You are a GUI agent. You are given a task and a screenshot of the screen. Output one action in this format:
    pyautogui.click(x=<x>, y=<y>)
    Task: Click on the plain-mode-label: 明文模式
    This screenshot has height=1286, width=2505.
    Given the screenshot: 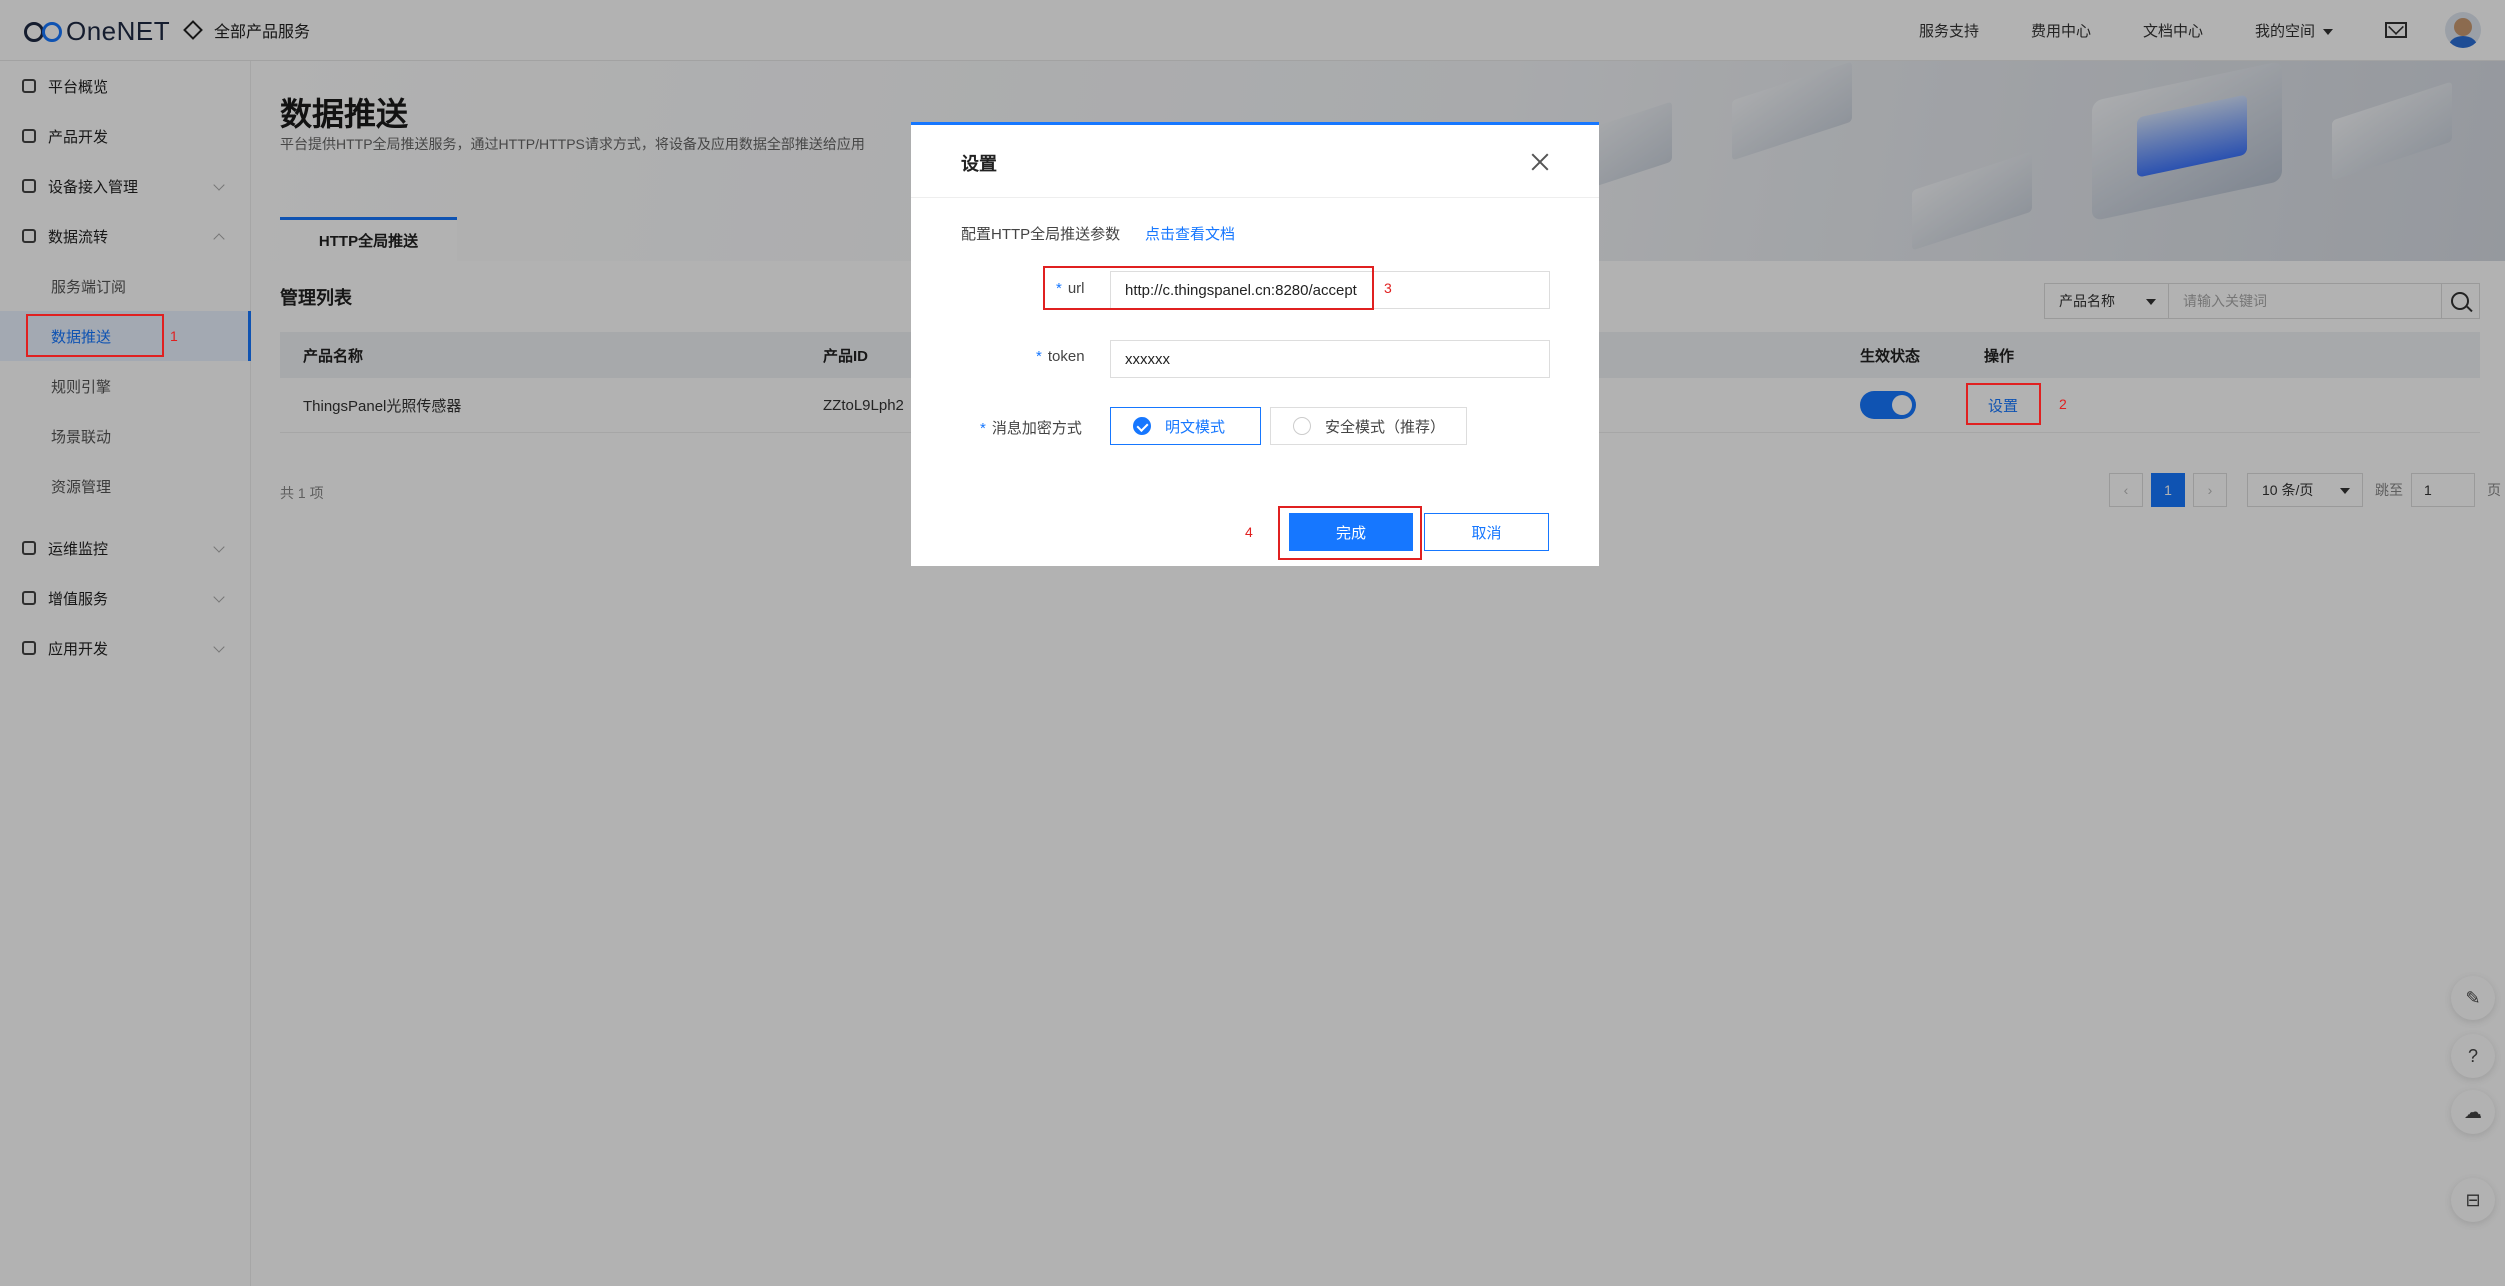 What is the action you would take?
    pyautogui.click(x=1195, y=427)
    